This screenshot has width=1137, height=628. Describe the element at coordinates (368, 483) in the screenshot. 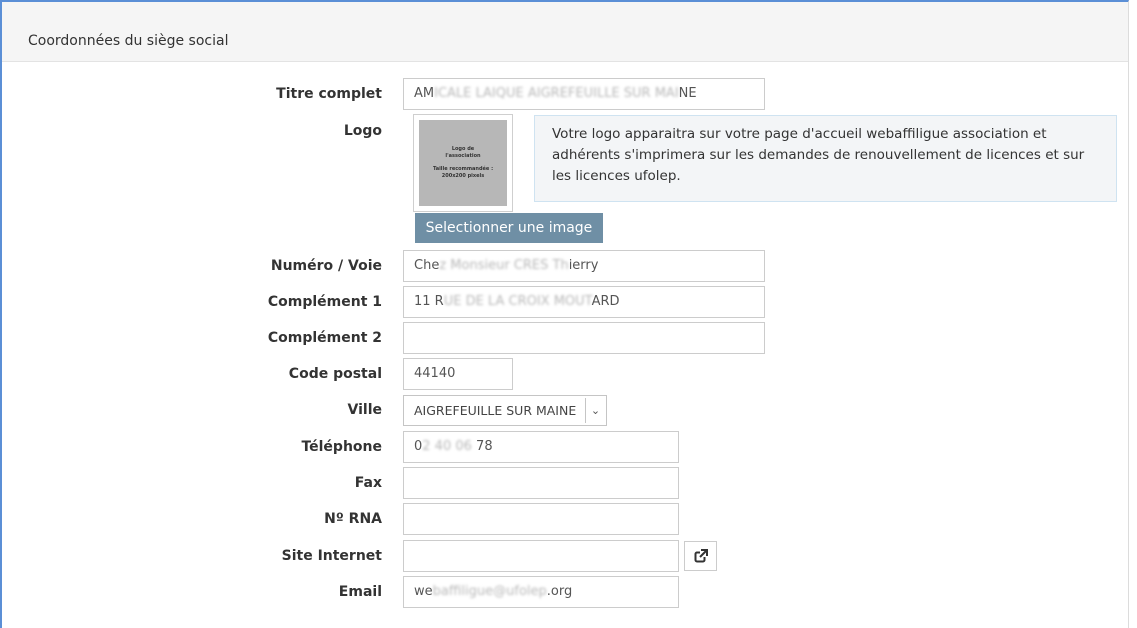

I see `fax-label: Fax` at that location.